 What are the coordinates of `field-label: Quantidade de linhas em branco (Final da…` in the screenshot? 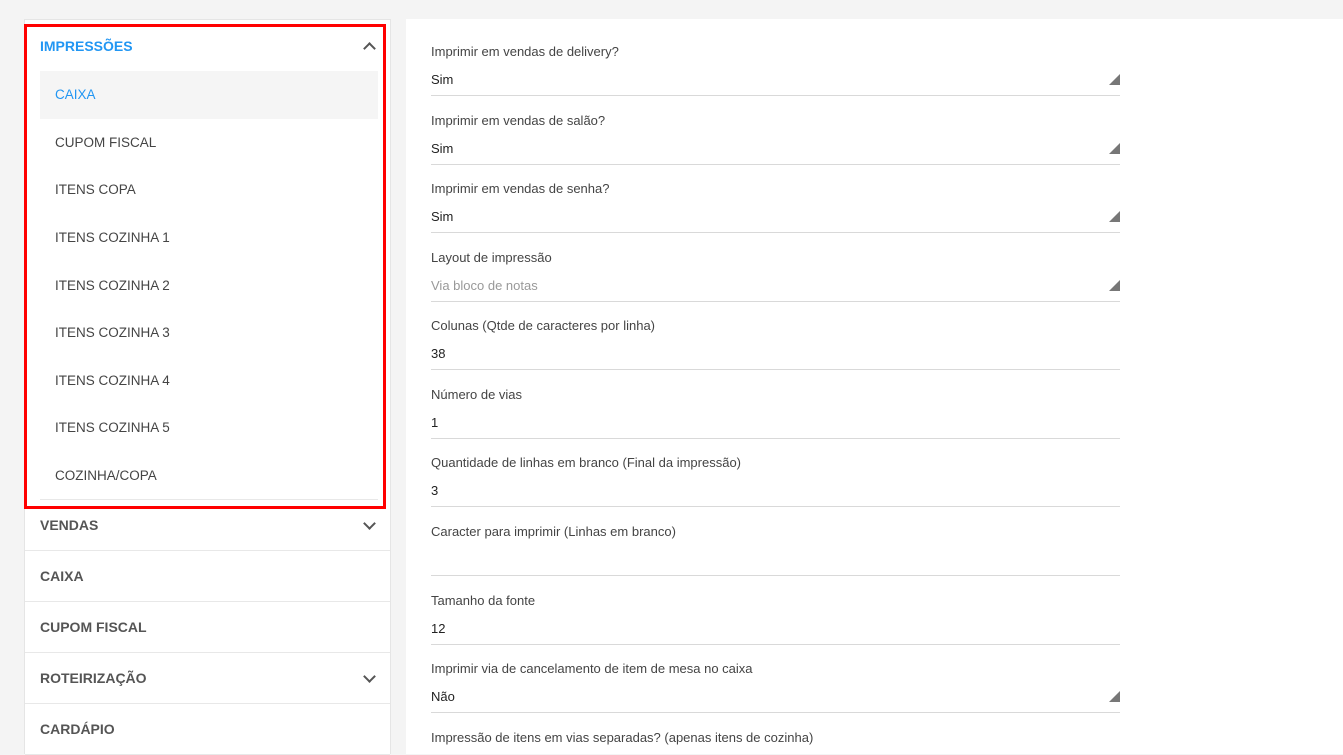 It's located at (586, 462).